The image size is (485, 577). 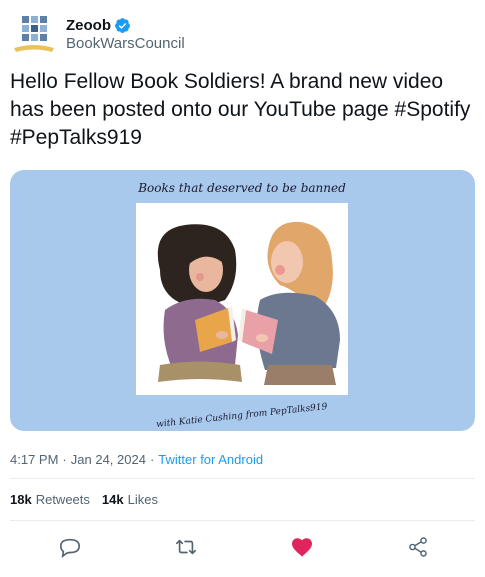 I want to click on tweet-date: Jan 24, 2024, so click(x=108, y=459).